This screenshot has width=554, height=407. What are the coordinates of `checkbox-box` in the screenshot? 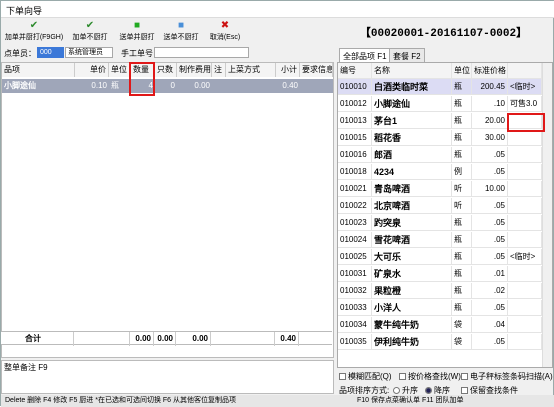 It's located at (464, 376).